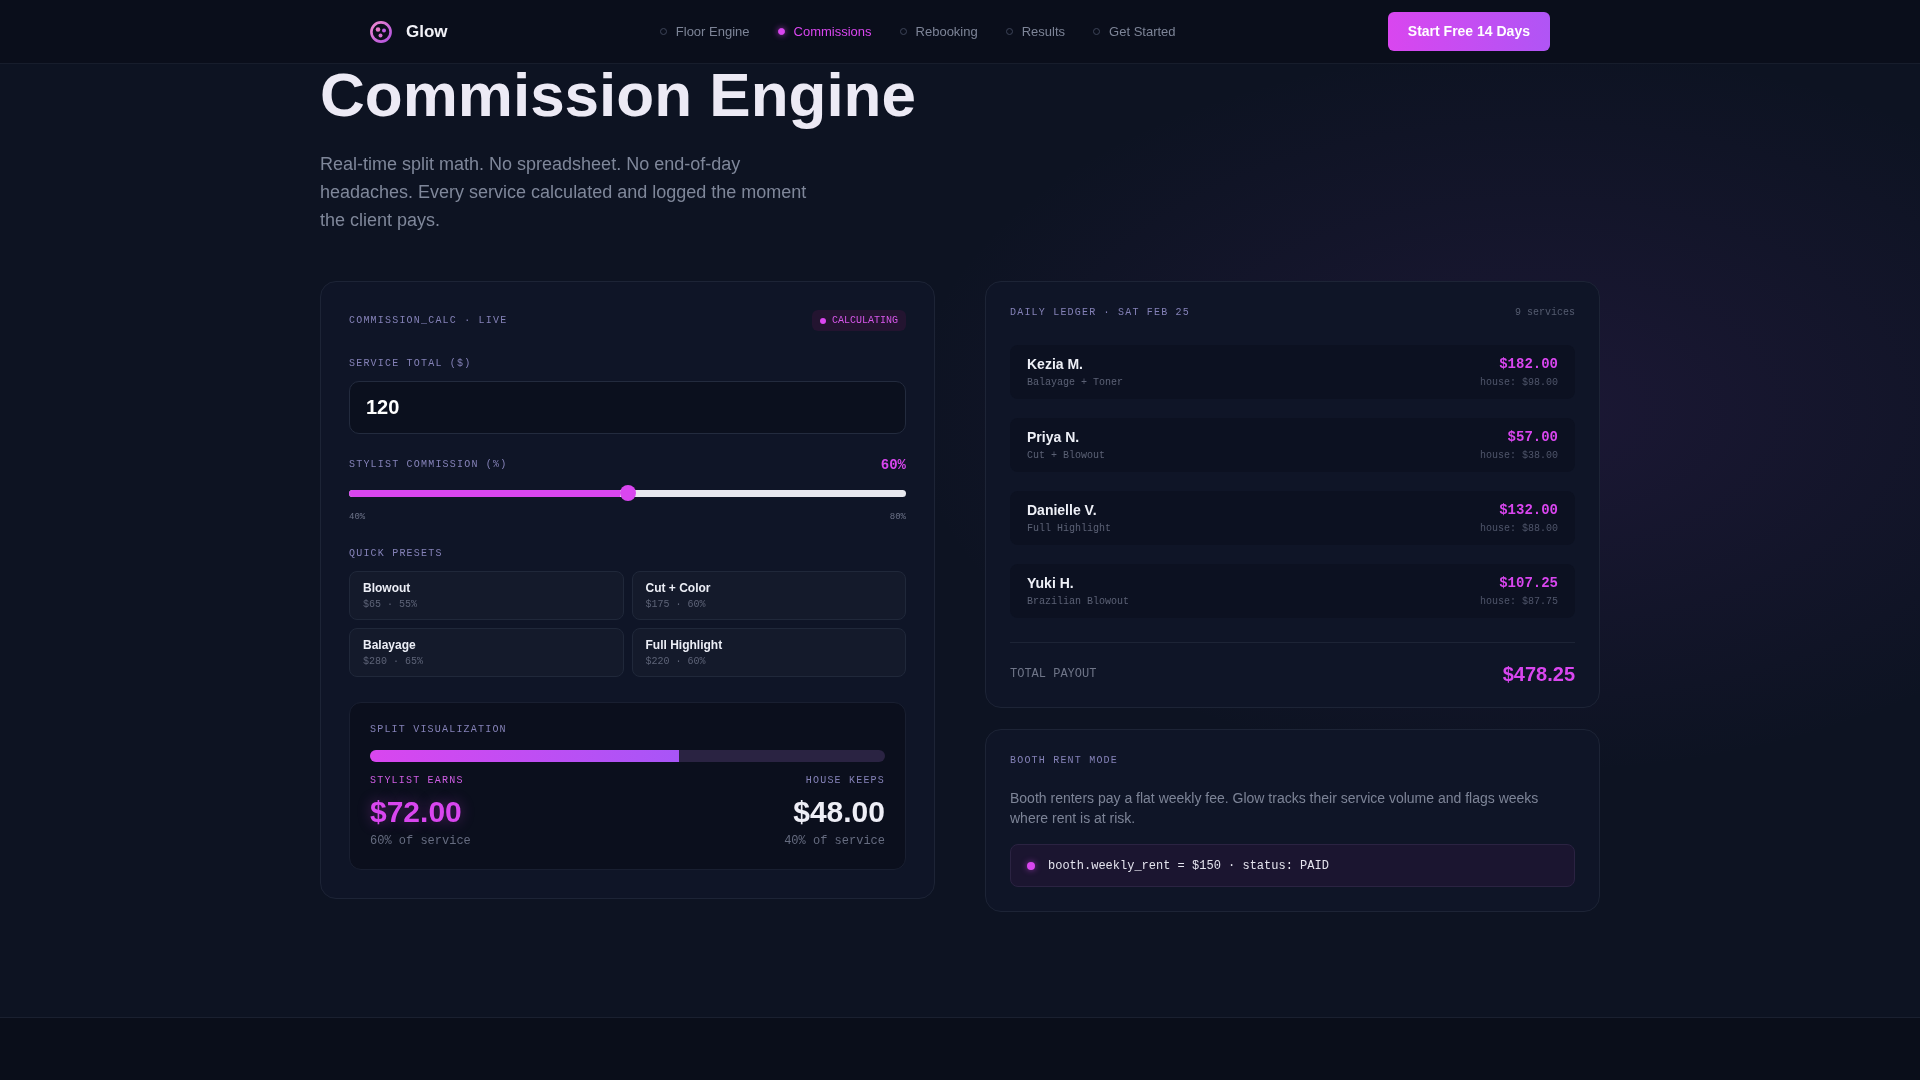 This screenshot has width=1920, height=1080. What do you see at coordinates (1035, 31) in the screenshot?
I see `nav-link: Results` at bounding box center [1035, 31].